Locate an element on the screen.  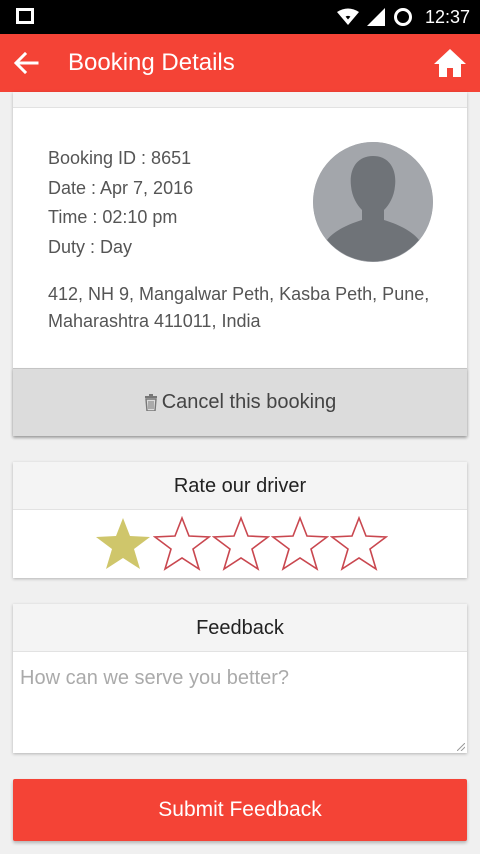
booking-date: Date : Apr 7, 2016 is located at coordinates (121, 187).